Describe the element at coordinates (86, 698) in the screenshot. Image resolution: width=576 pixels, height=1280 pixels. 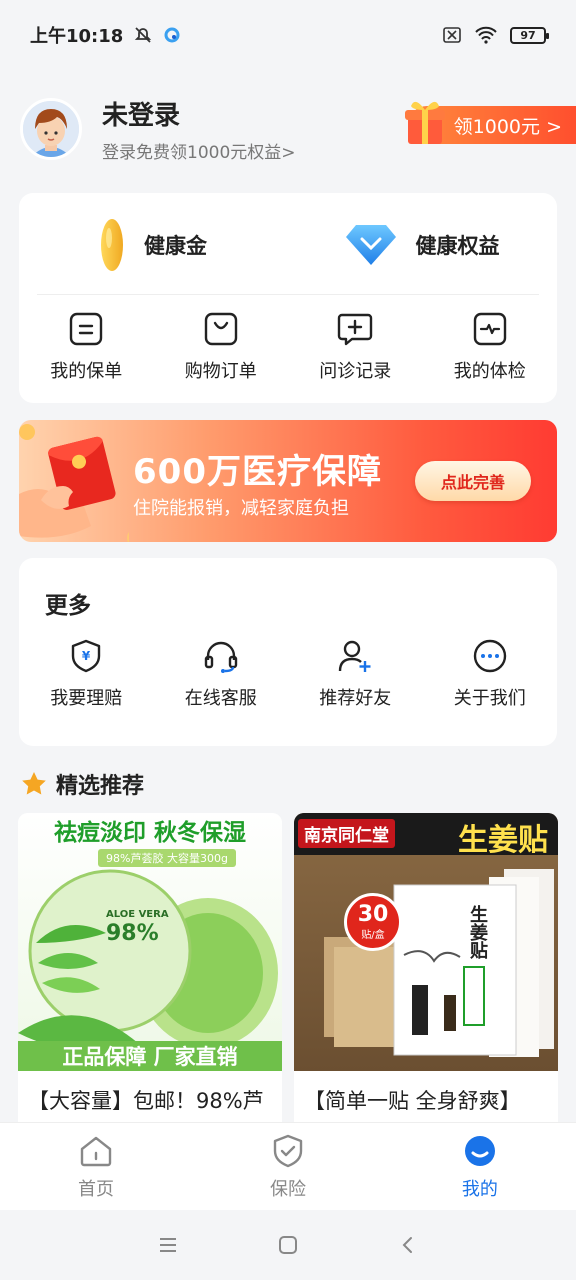
I see `more-label: 我要理赔` at that location.